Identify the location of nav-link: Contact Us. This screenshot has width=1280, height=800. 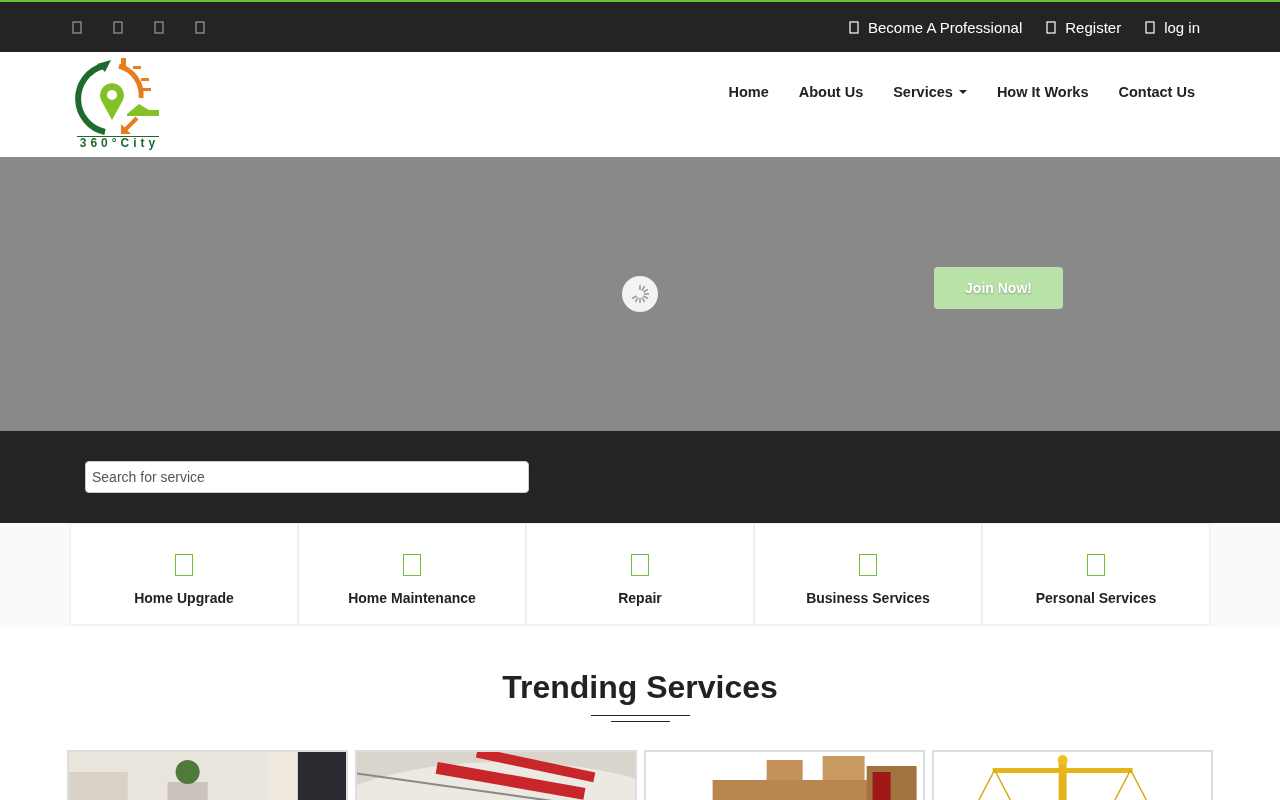
(1156, 92).